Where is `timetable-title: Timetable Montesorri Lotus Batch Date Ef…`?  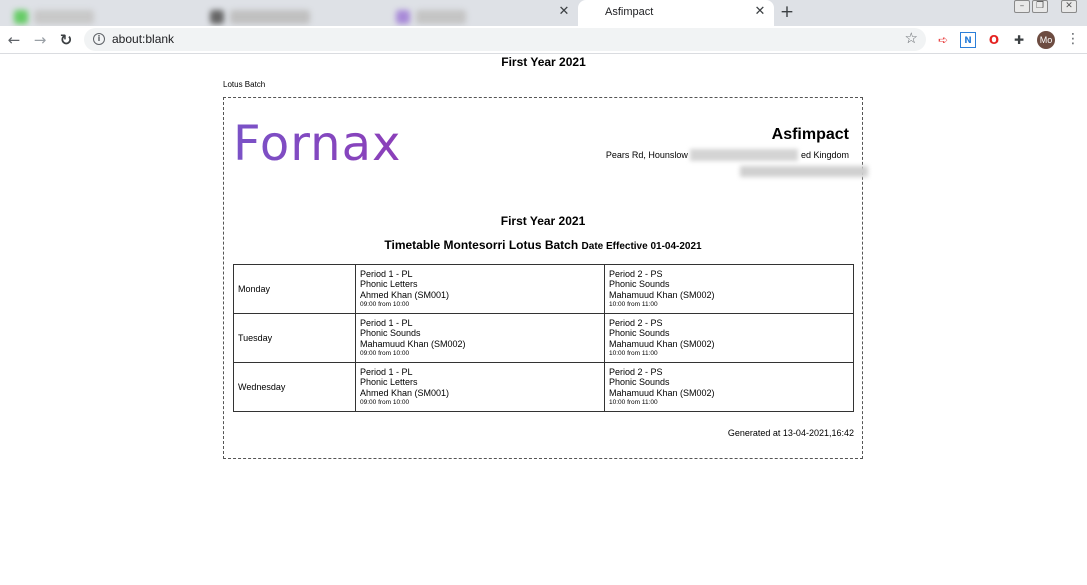
timetable-title: Timetable Montesorri Lotus Batch Date Ef… is located at coordinates (543, 245).